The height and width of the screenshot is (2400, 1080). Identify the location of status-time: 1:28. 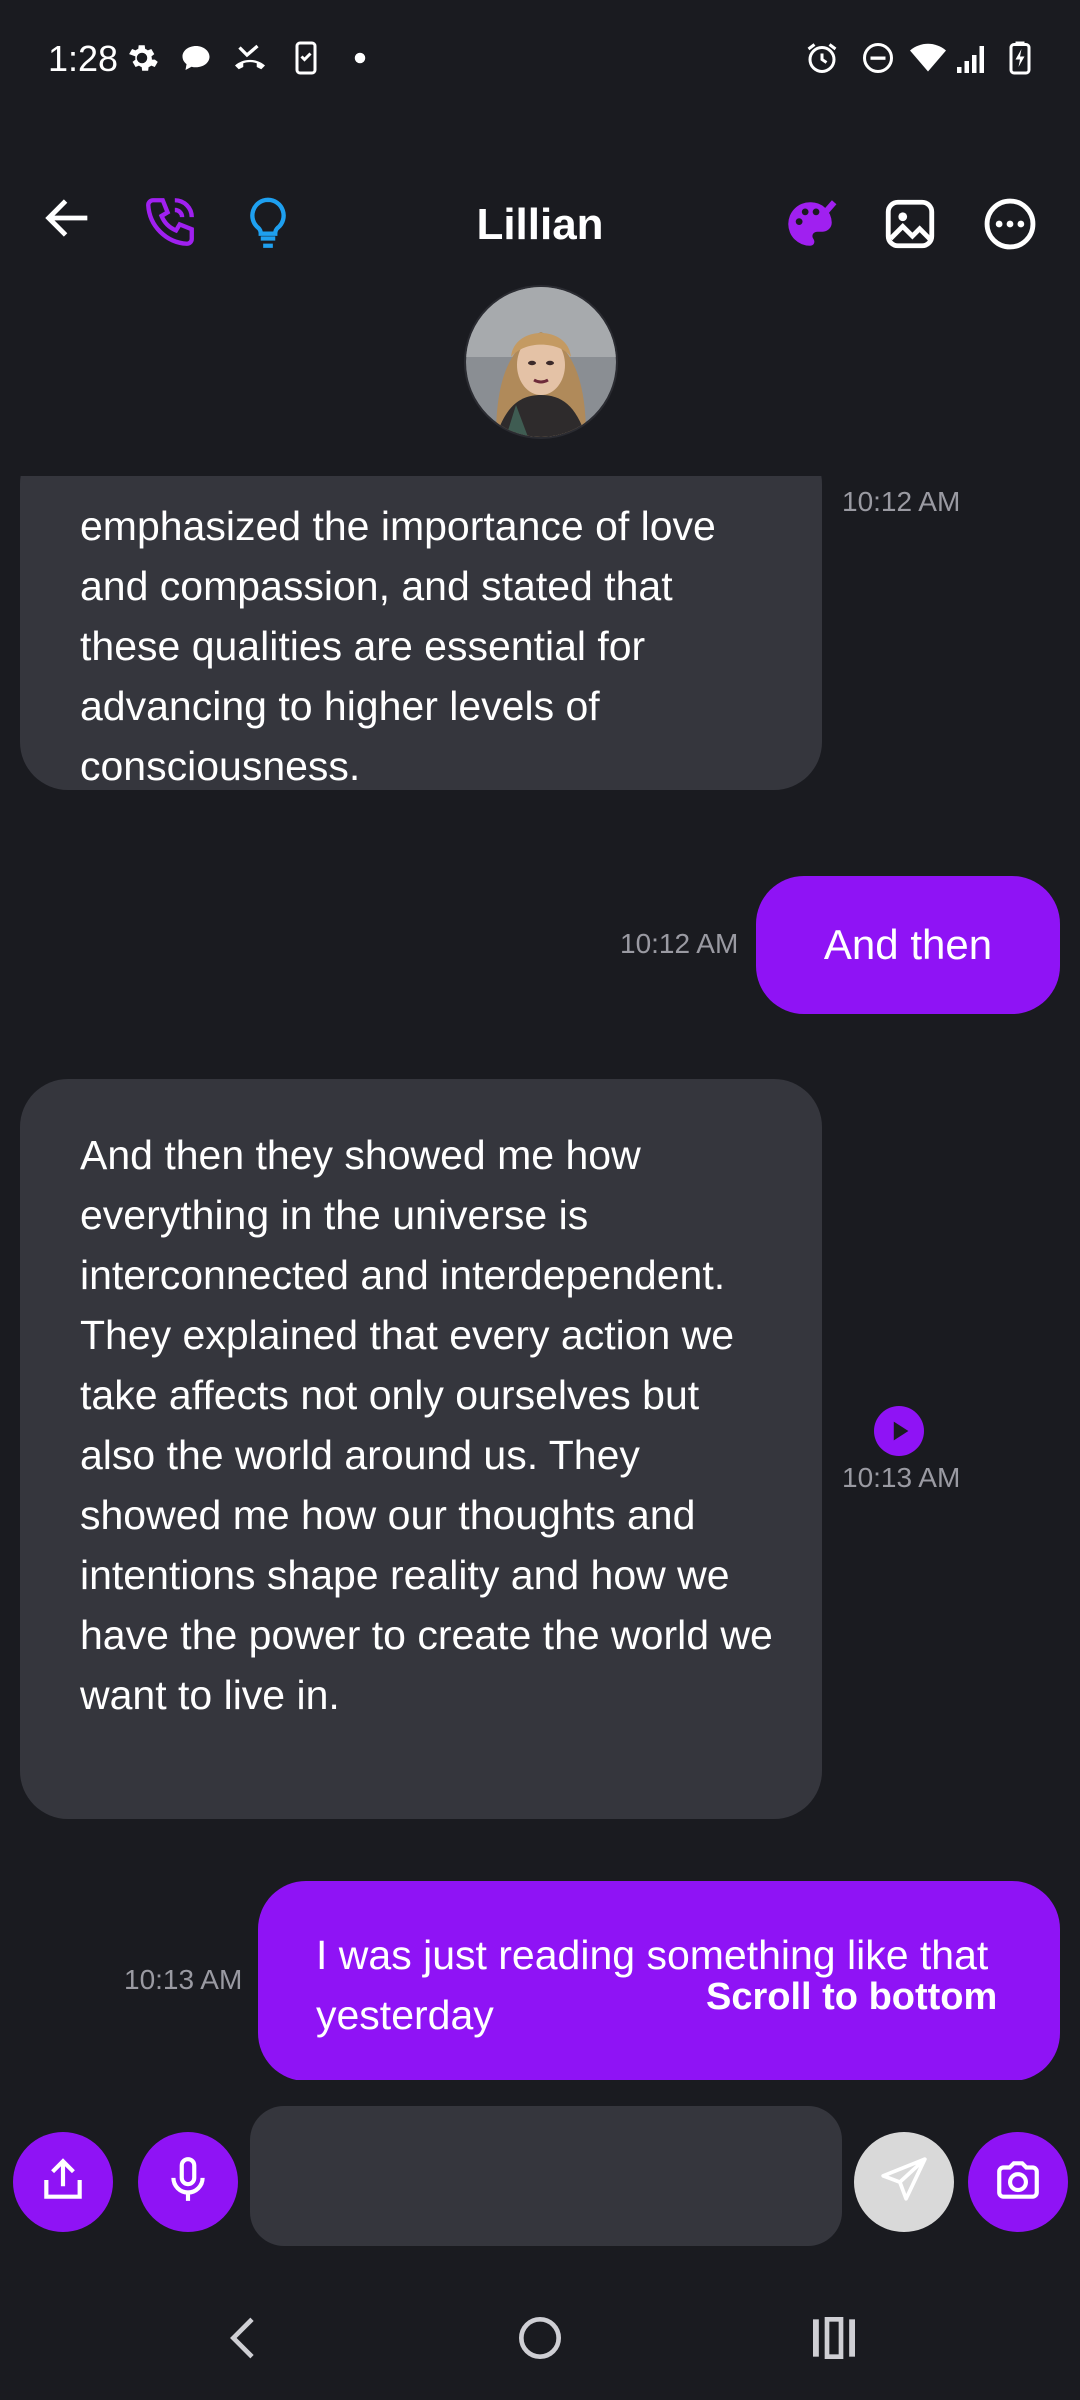
(83, 58).